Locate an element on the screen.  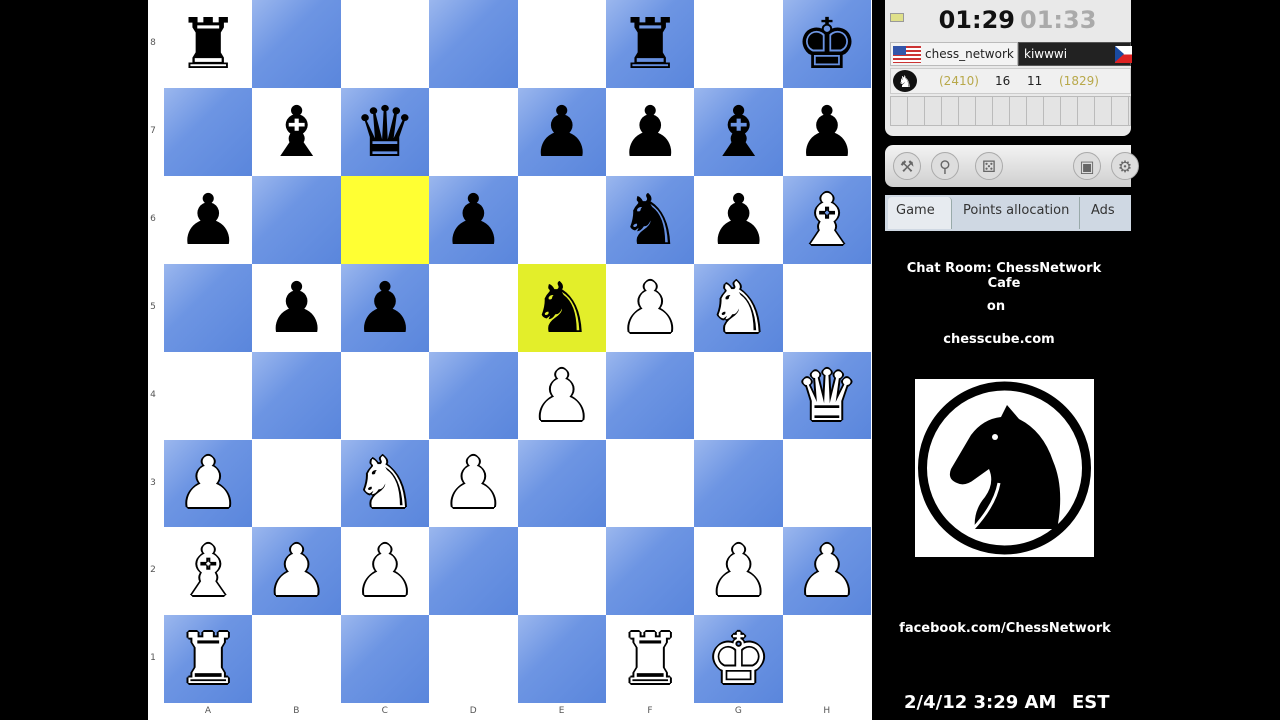
square-h7: ♟ is located at coordinates (827, 131).